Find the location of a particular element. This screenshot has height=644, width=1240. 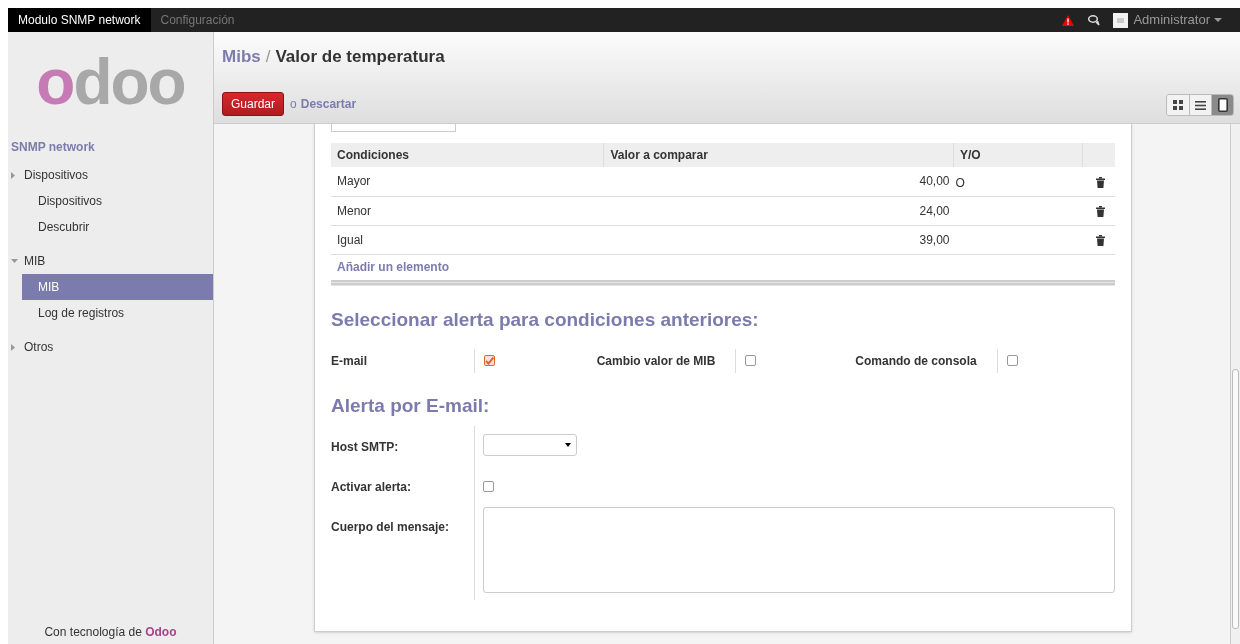

sidebar-subitem: MIB is located at coordinates (117, 287).